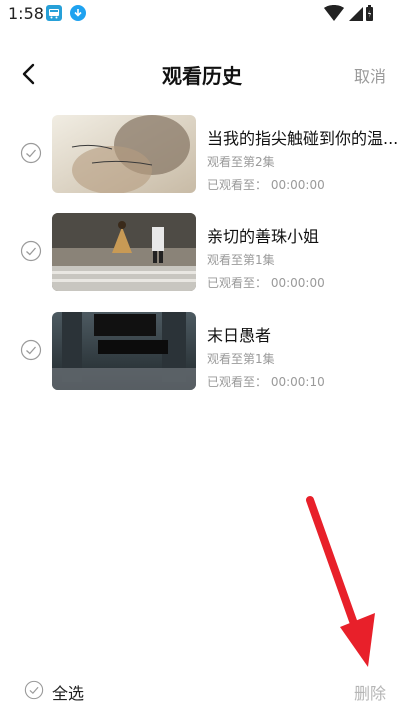  What do you see at coordinates (370, 692) in the screenshot?
I see `delete-button: 删除` at bounding box center [370, 692].